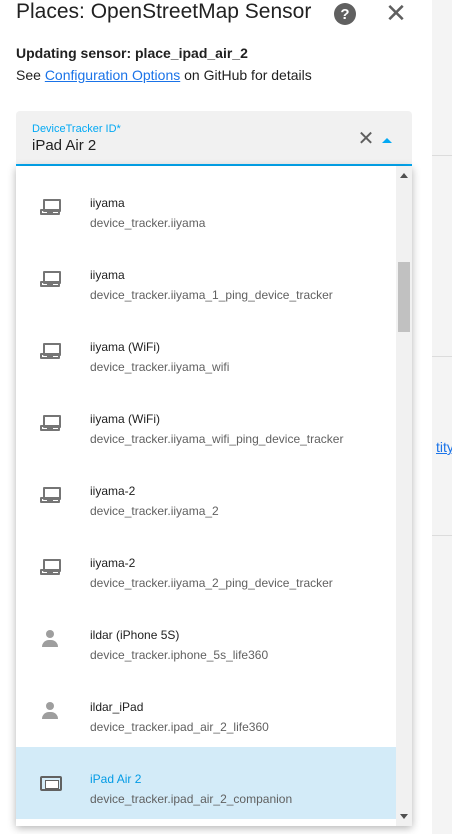  I want to click on description-prefix: See, so click(30, 75).